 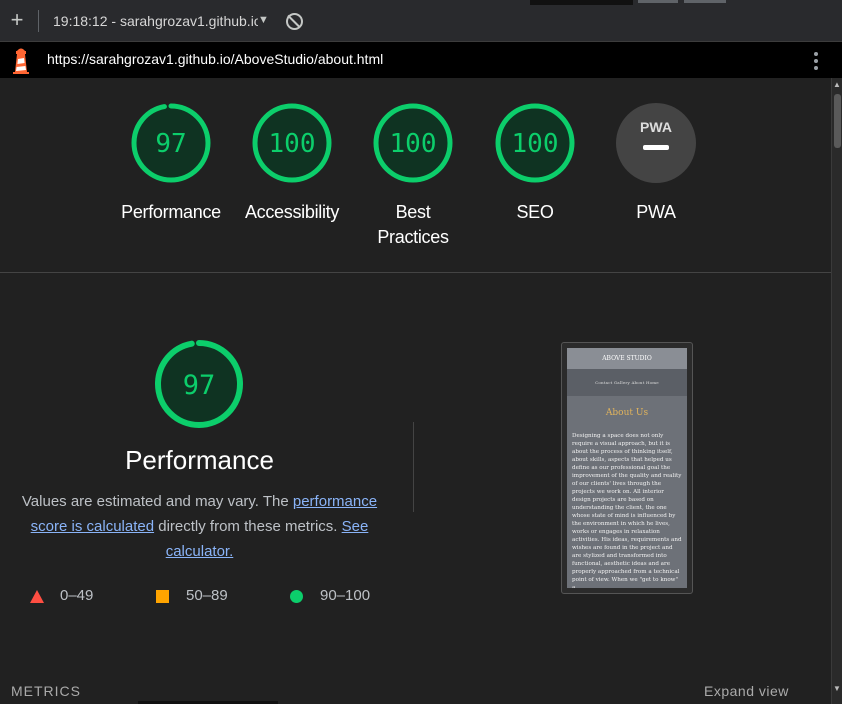 I want to click on gauge-label: Accessibility, so click(x=292, y=212).